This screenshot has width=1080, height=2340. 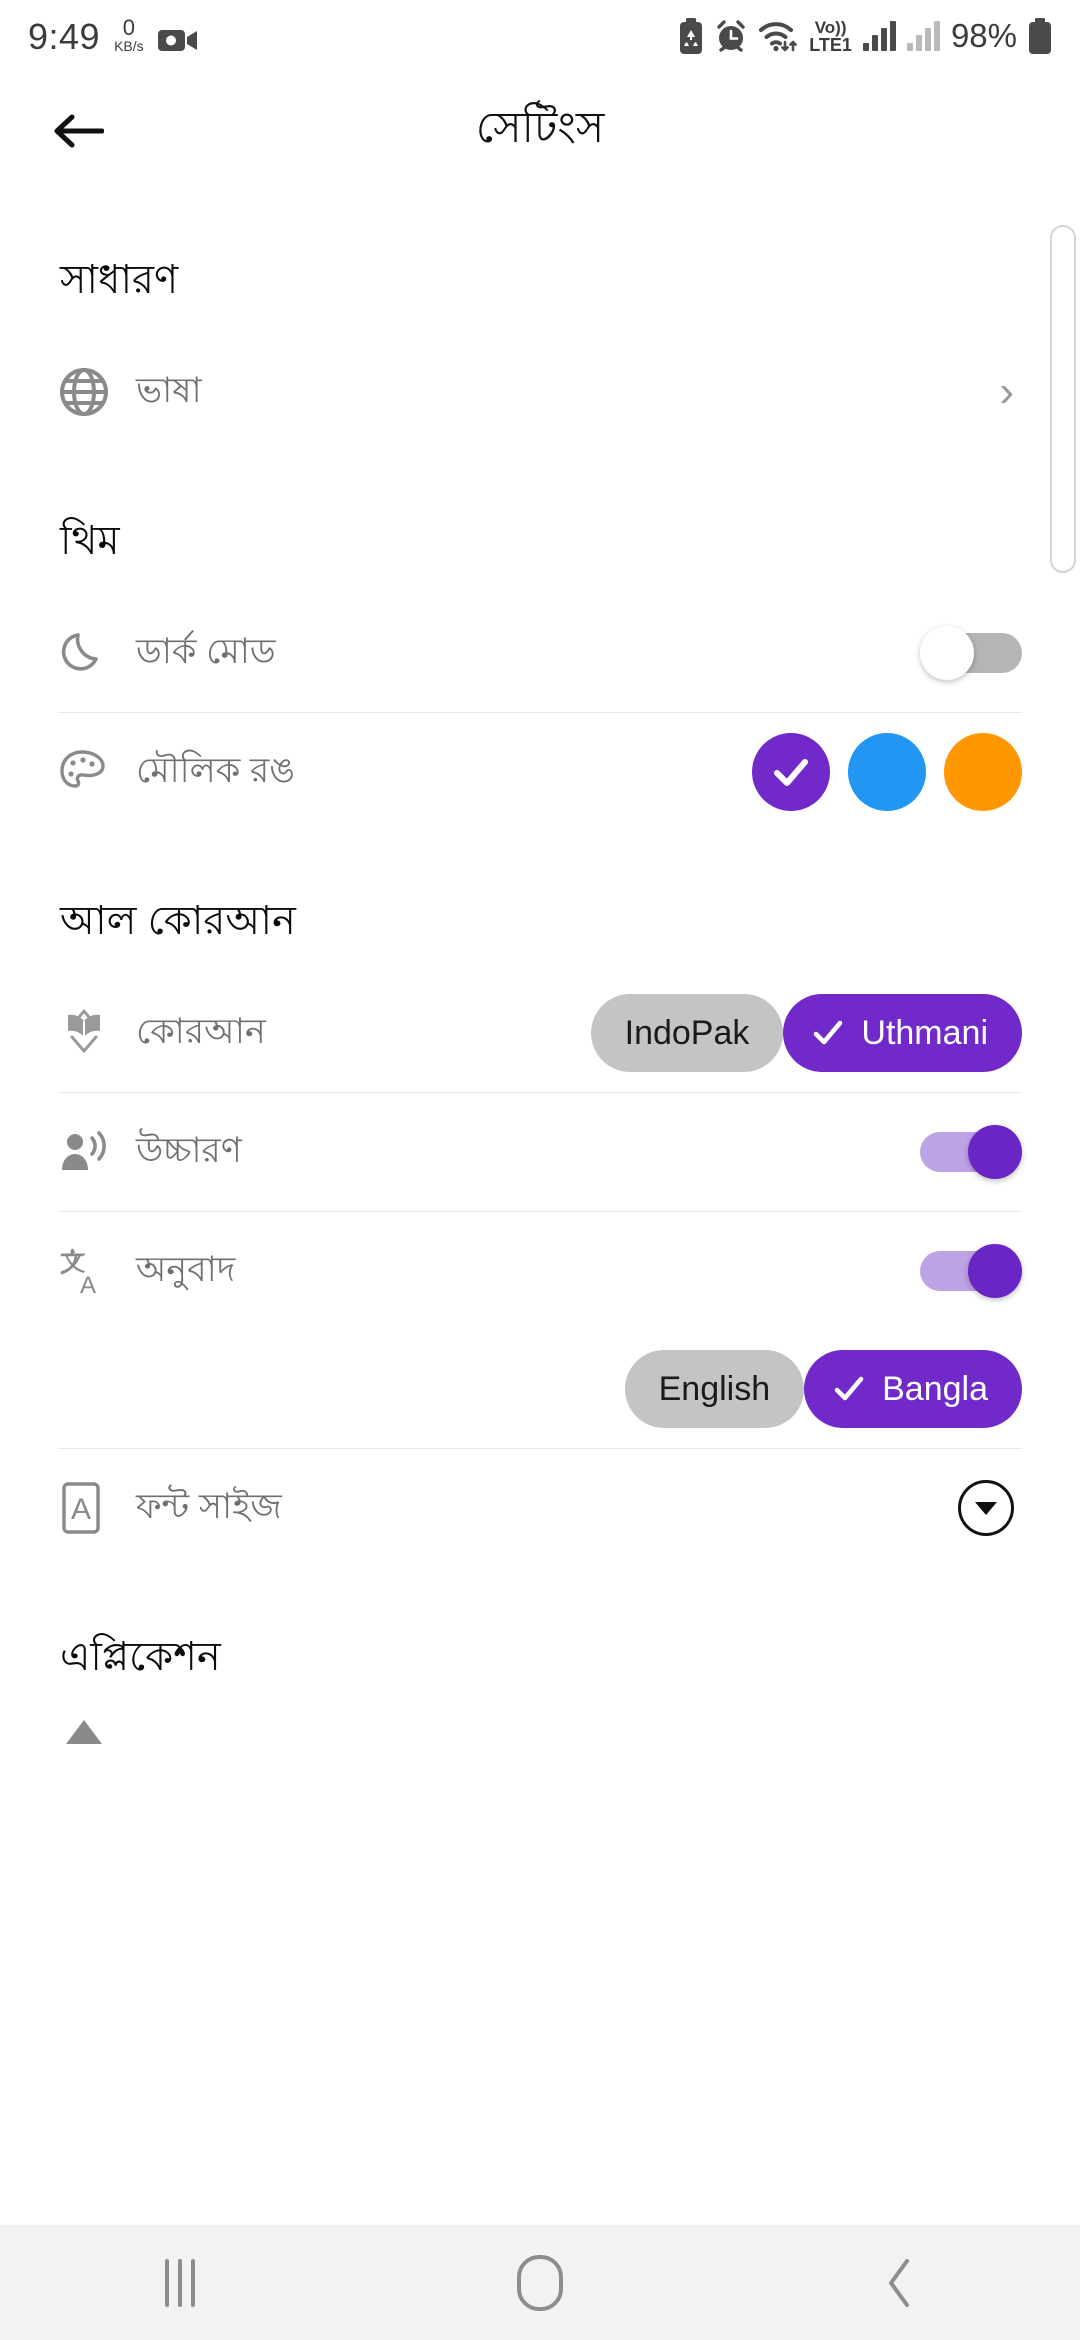 What do you see at coordinates (691, 36) in the screenshot?
I see `battery-saver-icon` at bounding box center [691, 36].